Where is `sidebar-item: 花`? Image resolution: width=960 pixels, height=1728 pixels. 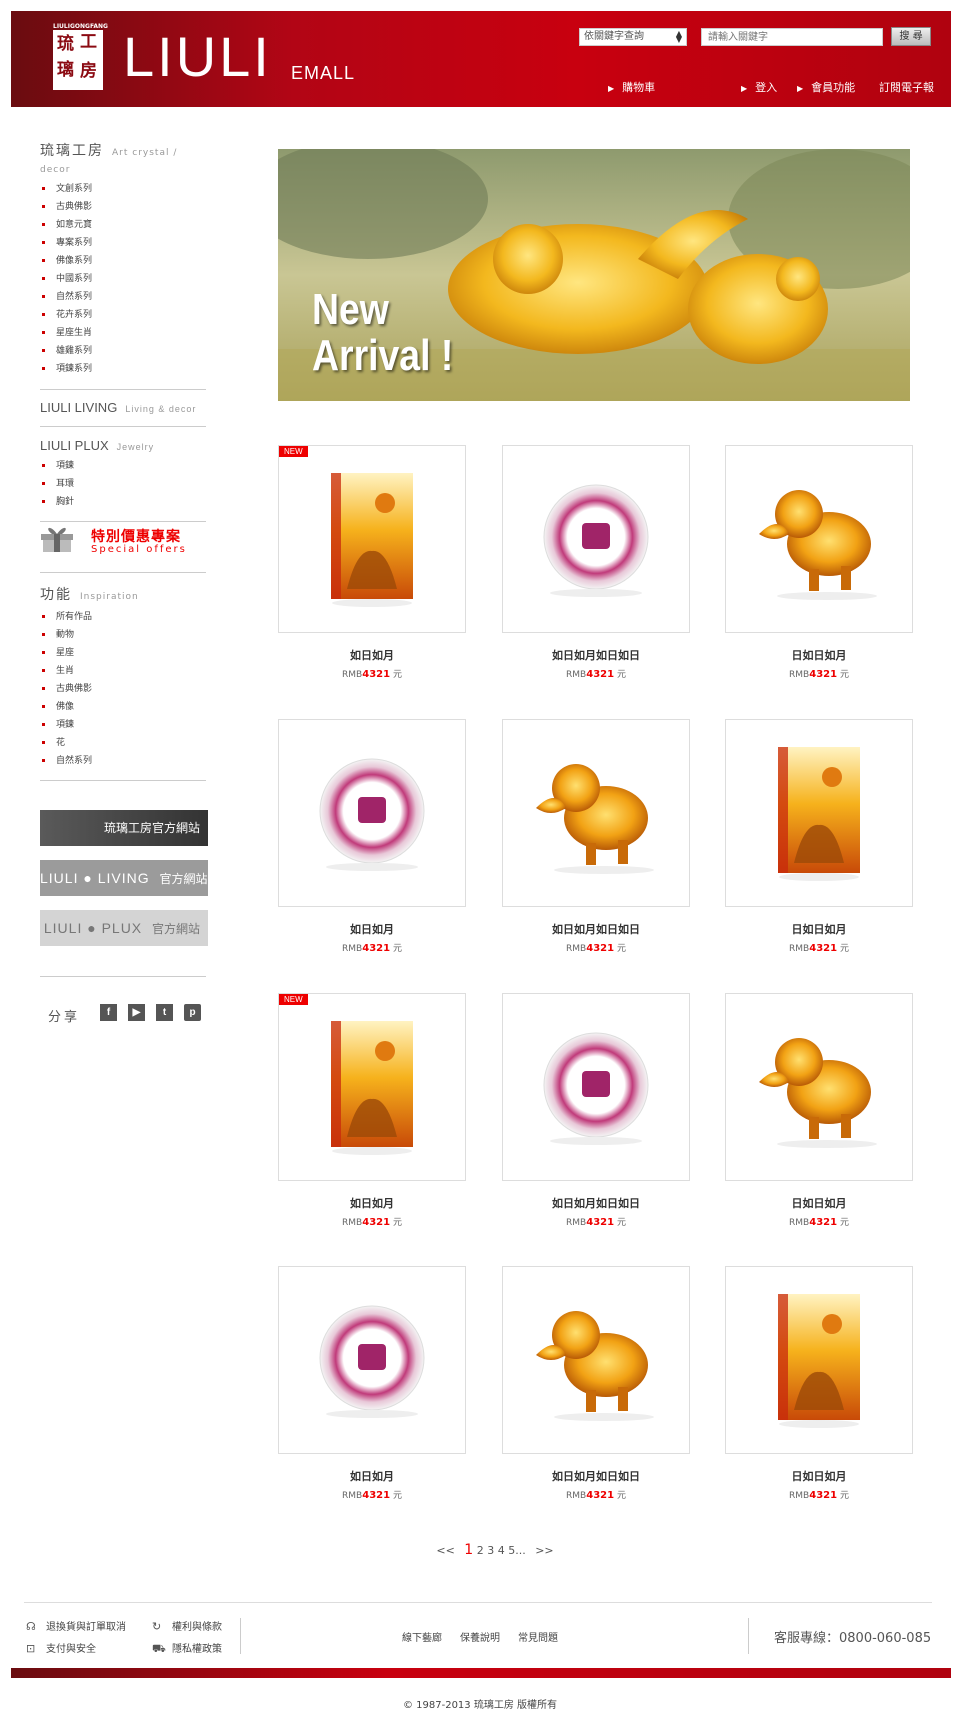
sidebar-item: 花 is located at coordinates (125, 743).